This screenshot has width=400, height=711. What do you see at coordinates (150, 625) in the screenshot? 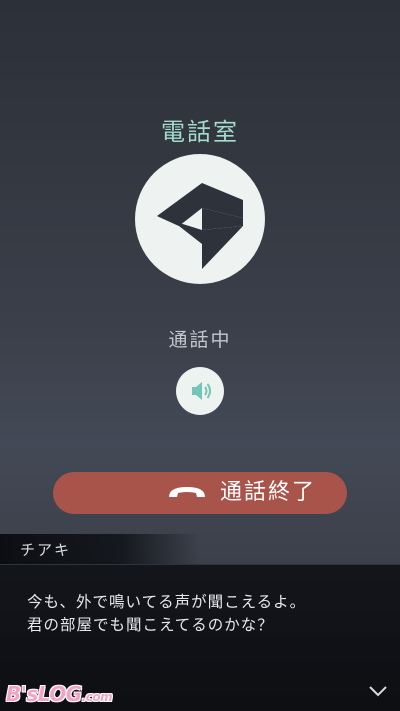
I see `dialogue-line: 君の部屋でも聞こえてるのかな？` at bounding box center [150, 625].